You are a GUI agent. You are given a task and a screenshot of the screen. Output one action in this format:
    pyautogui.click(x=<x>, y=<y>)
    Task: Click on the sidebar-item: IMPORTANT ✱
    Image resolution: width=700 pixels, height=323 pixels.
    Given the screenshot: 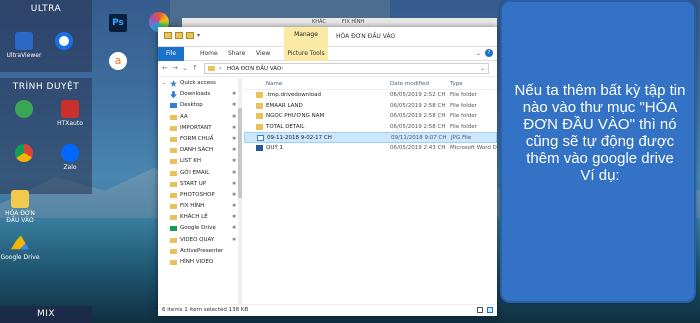 What is the action you would take?
    pyautogui.click(x=199, y=128)
    